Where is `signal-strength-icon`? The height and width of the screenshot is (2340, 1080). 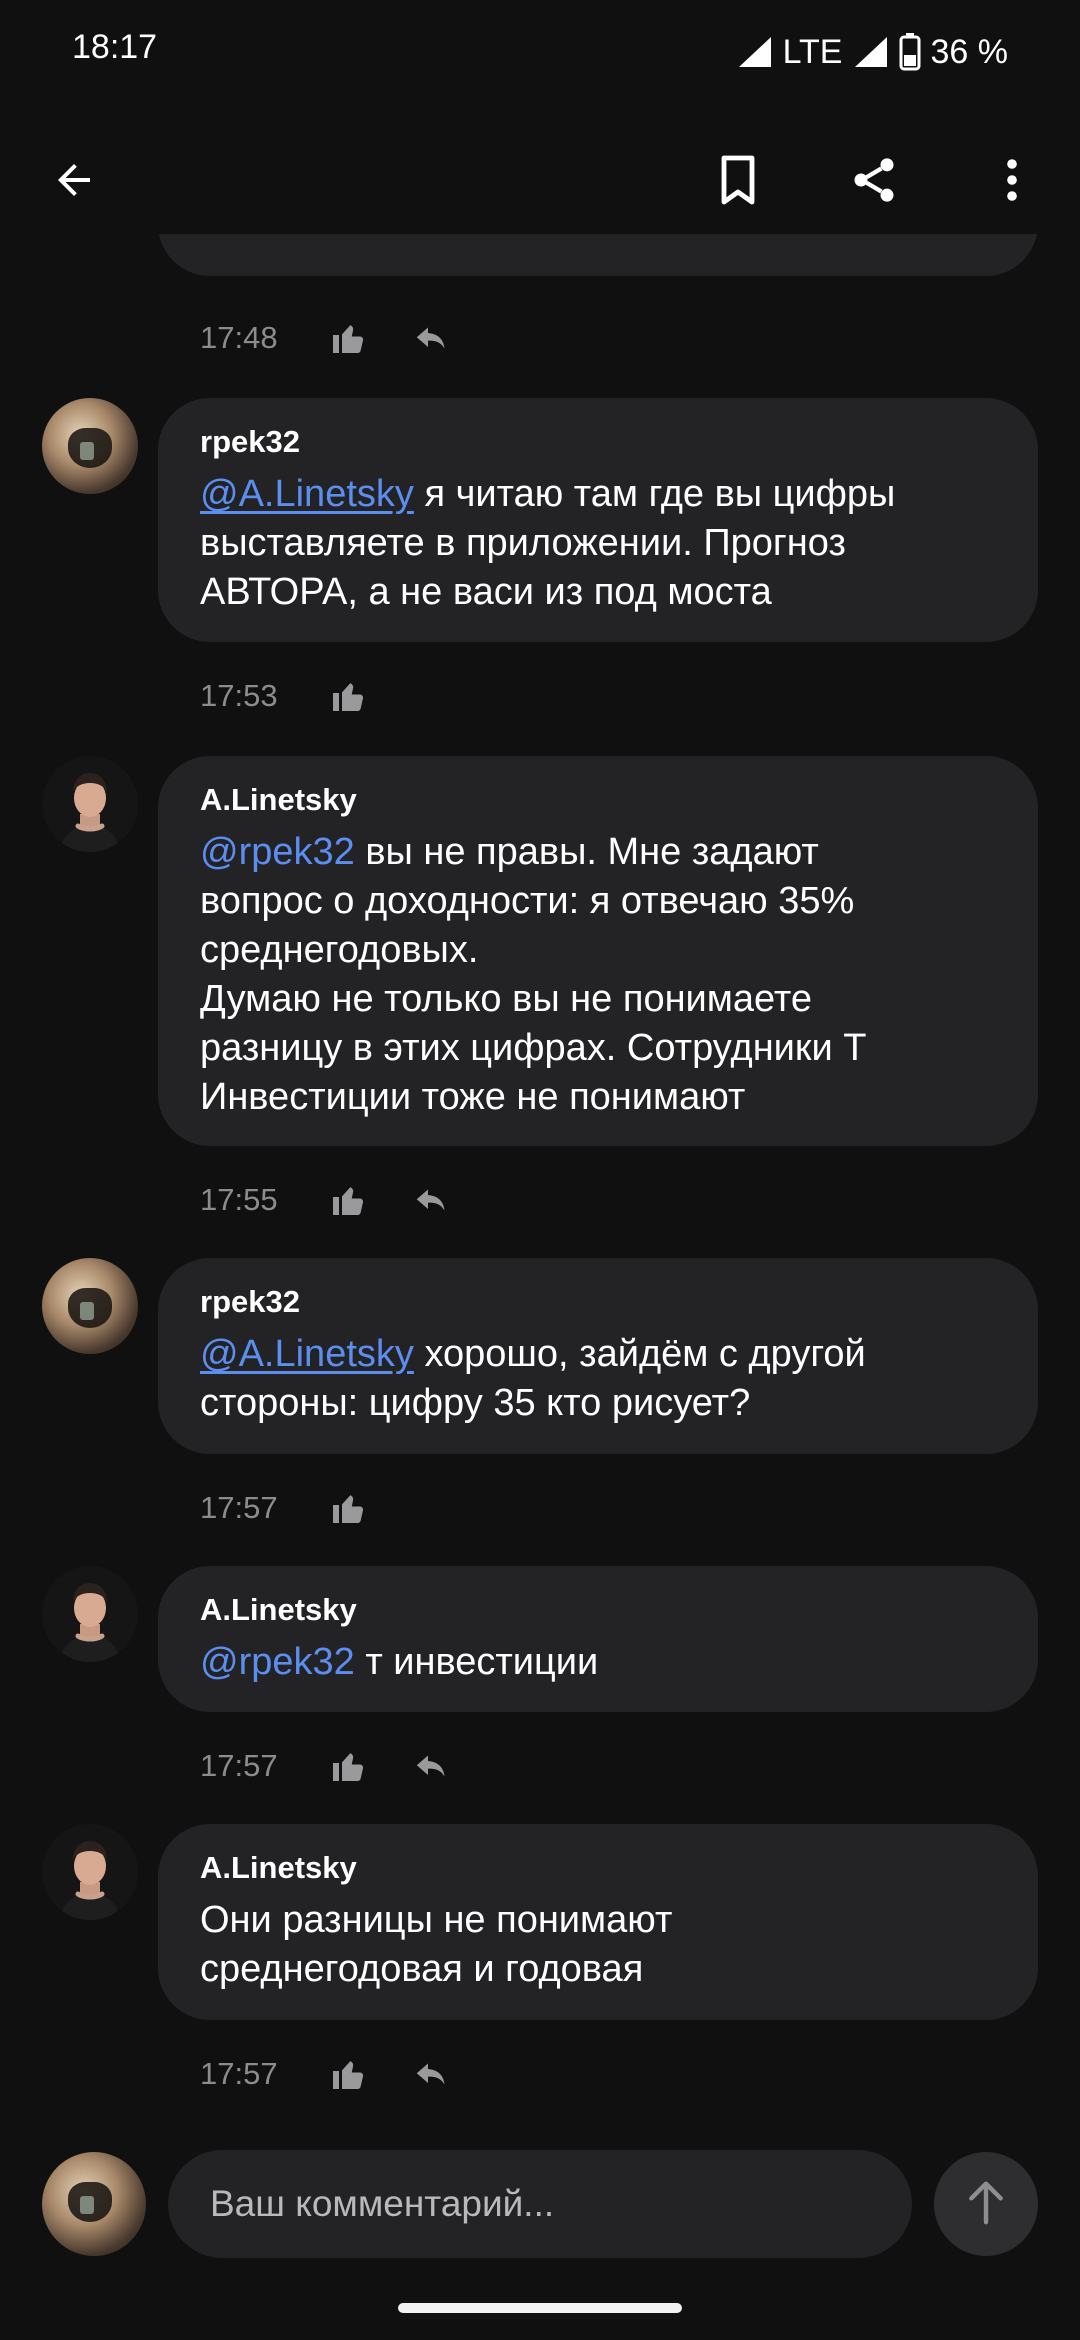
signal-strength-icon is located at coordinates (871, 52).